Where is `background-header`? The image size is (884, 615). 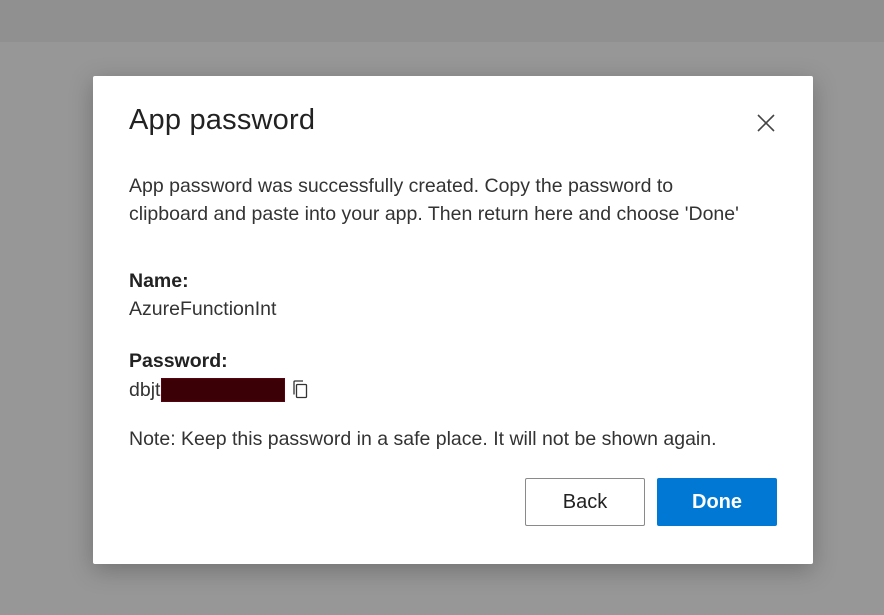
background-header is located at coordinates (442, 21).